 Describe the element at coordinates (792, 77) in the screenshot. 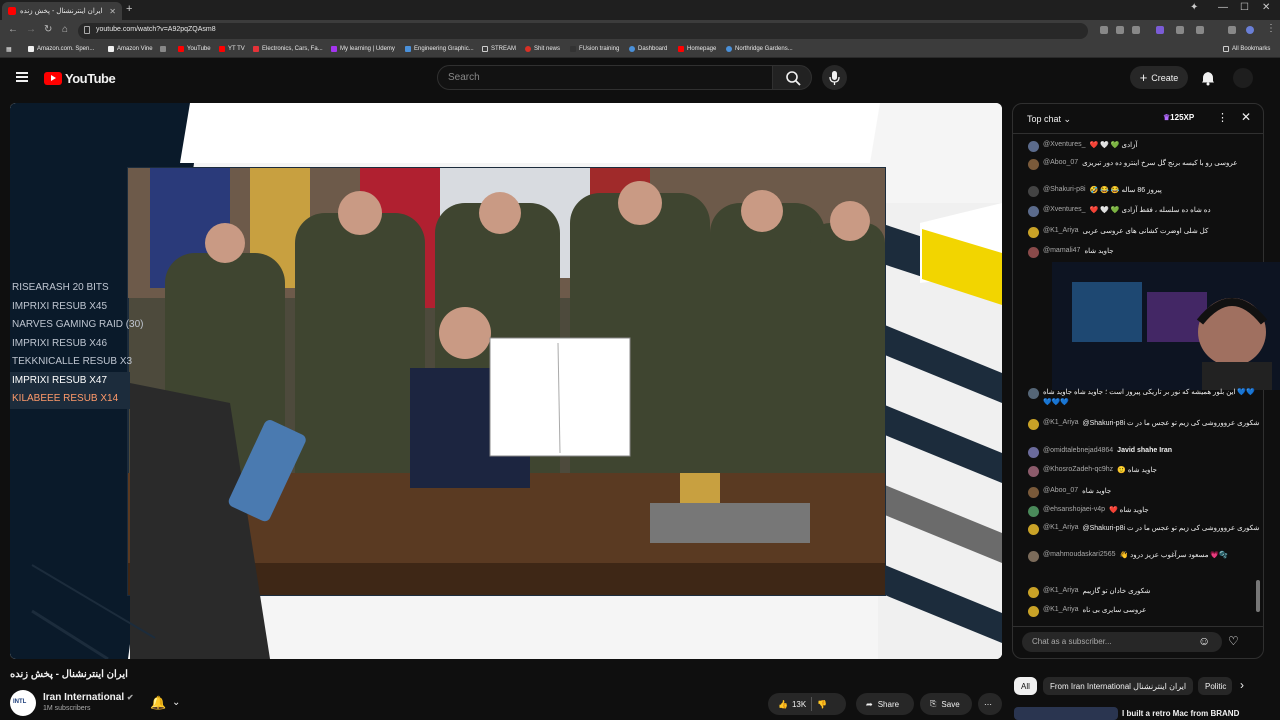

I see `search-button` at that location.